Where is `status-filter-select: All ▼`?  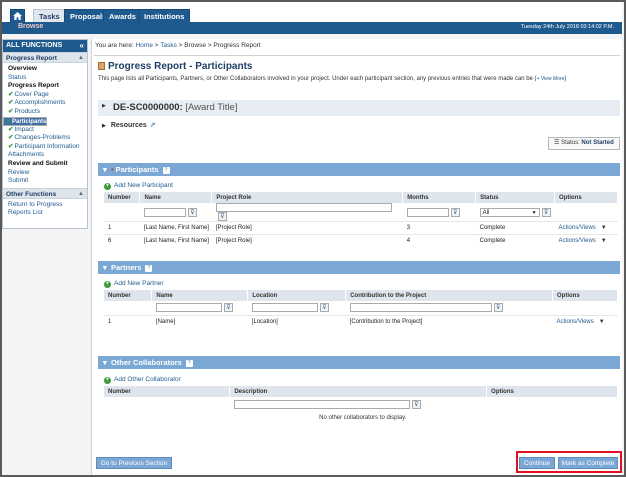 status-filter-select: All ▼ is located at coordinates (509, 212).